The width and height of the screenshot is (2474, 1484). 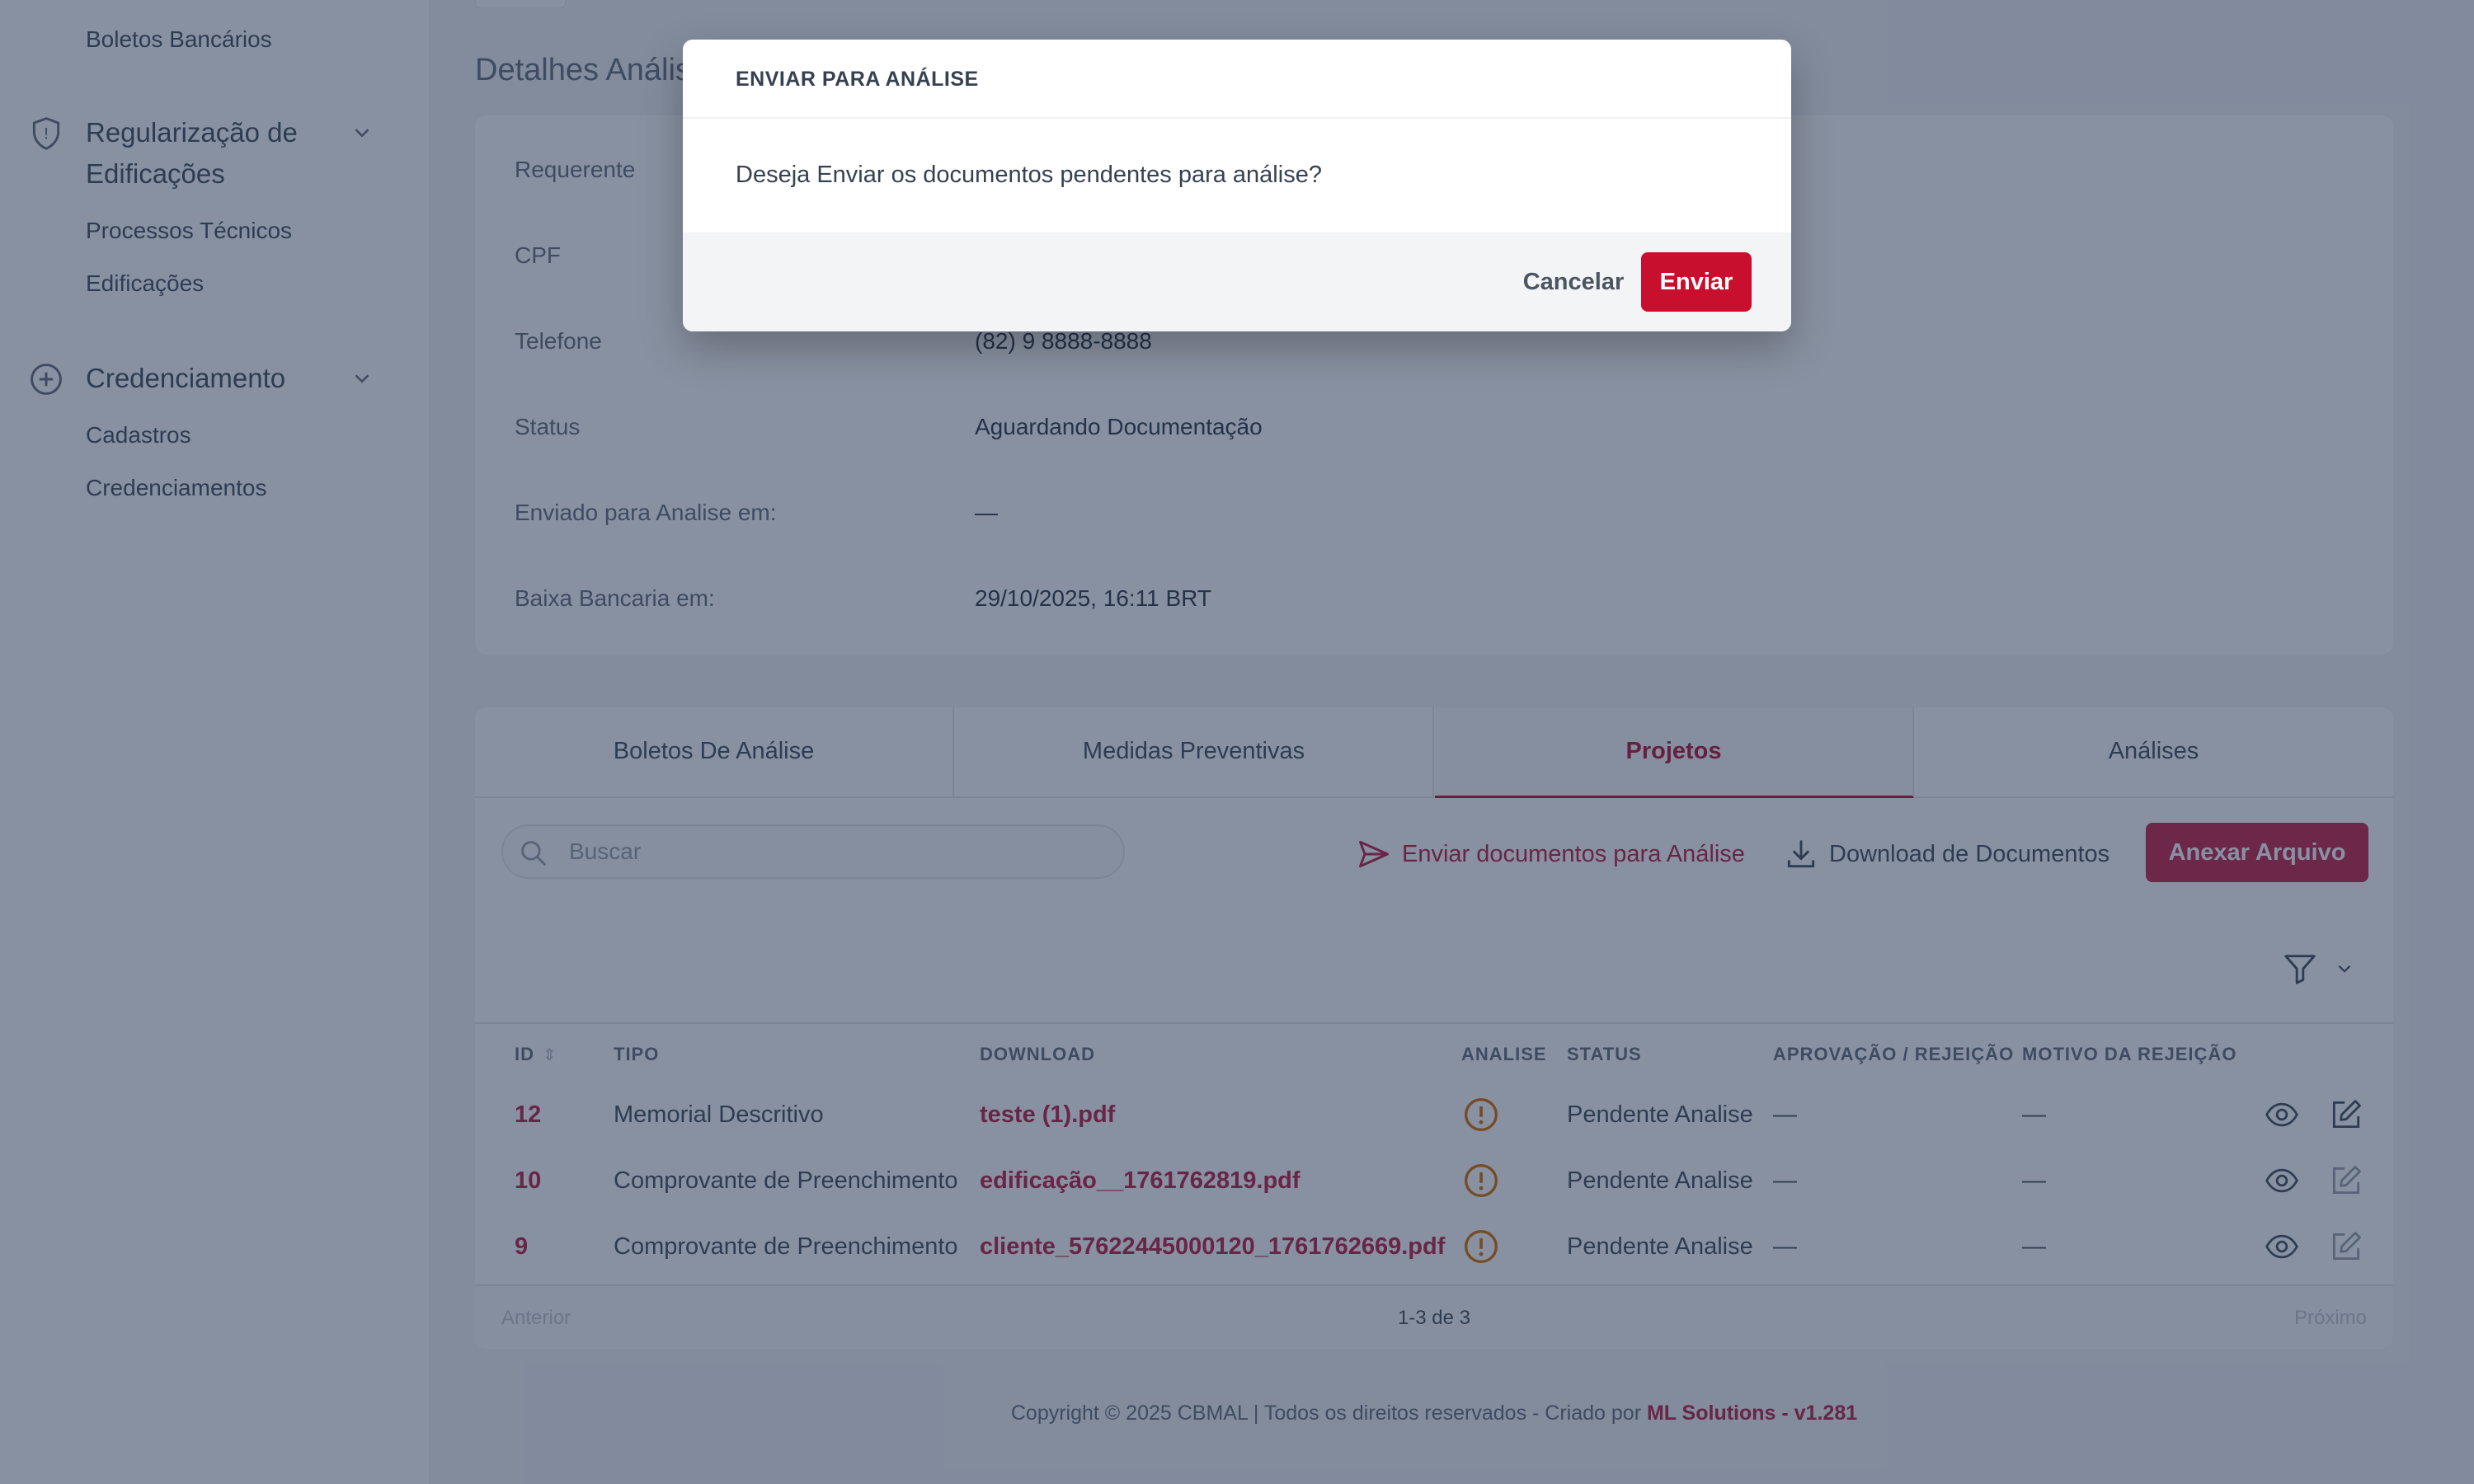 What do you see at coordinates (857, 79) in the screenshot?
I see `dialog-title: ENVIAR PARA ANÁLISE` at bounding box center [857, 79].